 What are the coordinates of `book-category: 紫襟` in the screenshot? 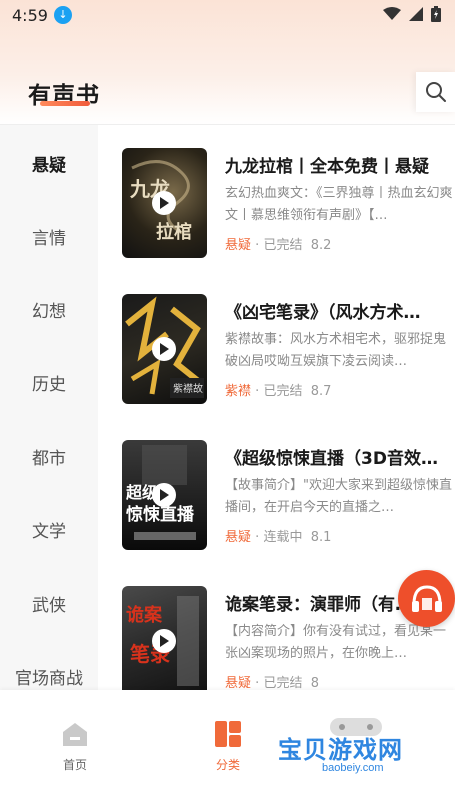 It's located at (238, 391).